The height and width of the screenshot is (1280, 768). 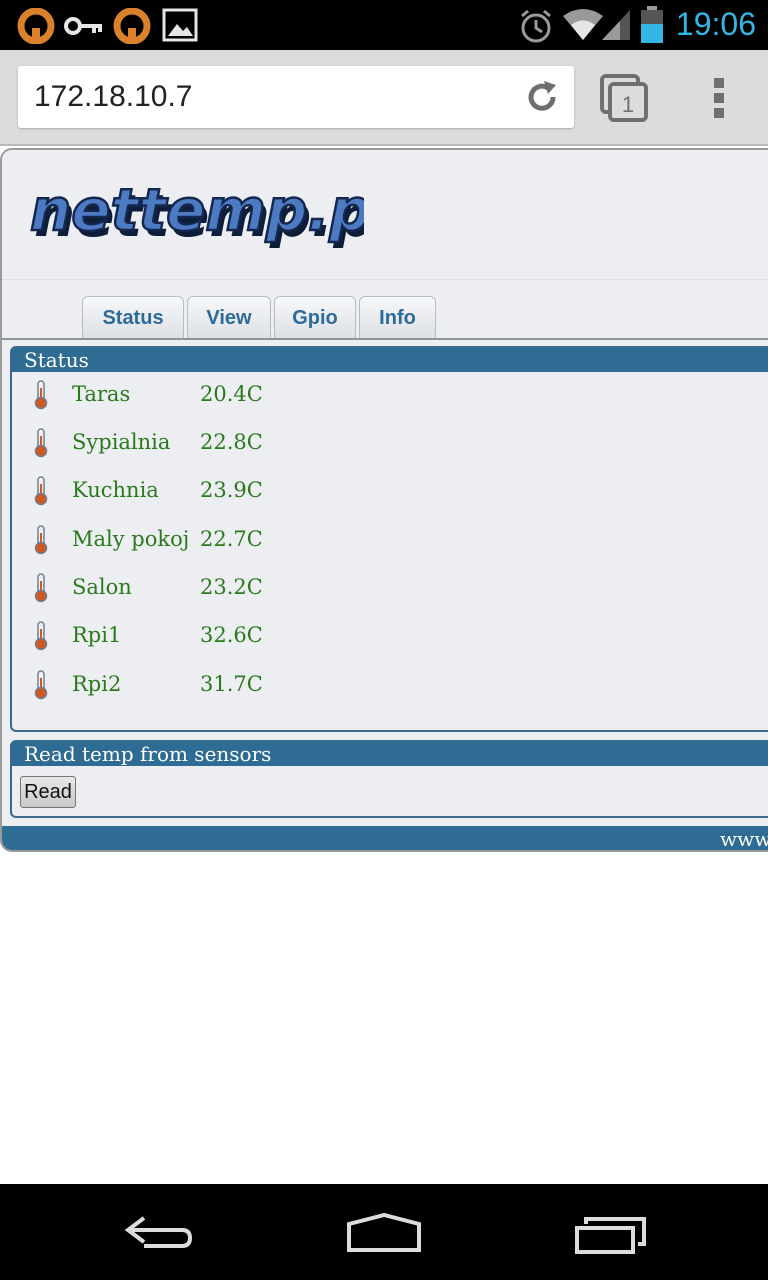 What do you see at coordinates (231, 635) in the screenshot?
I see `sensor-value: 32.6C` at bounding box center [231, 635].